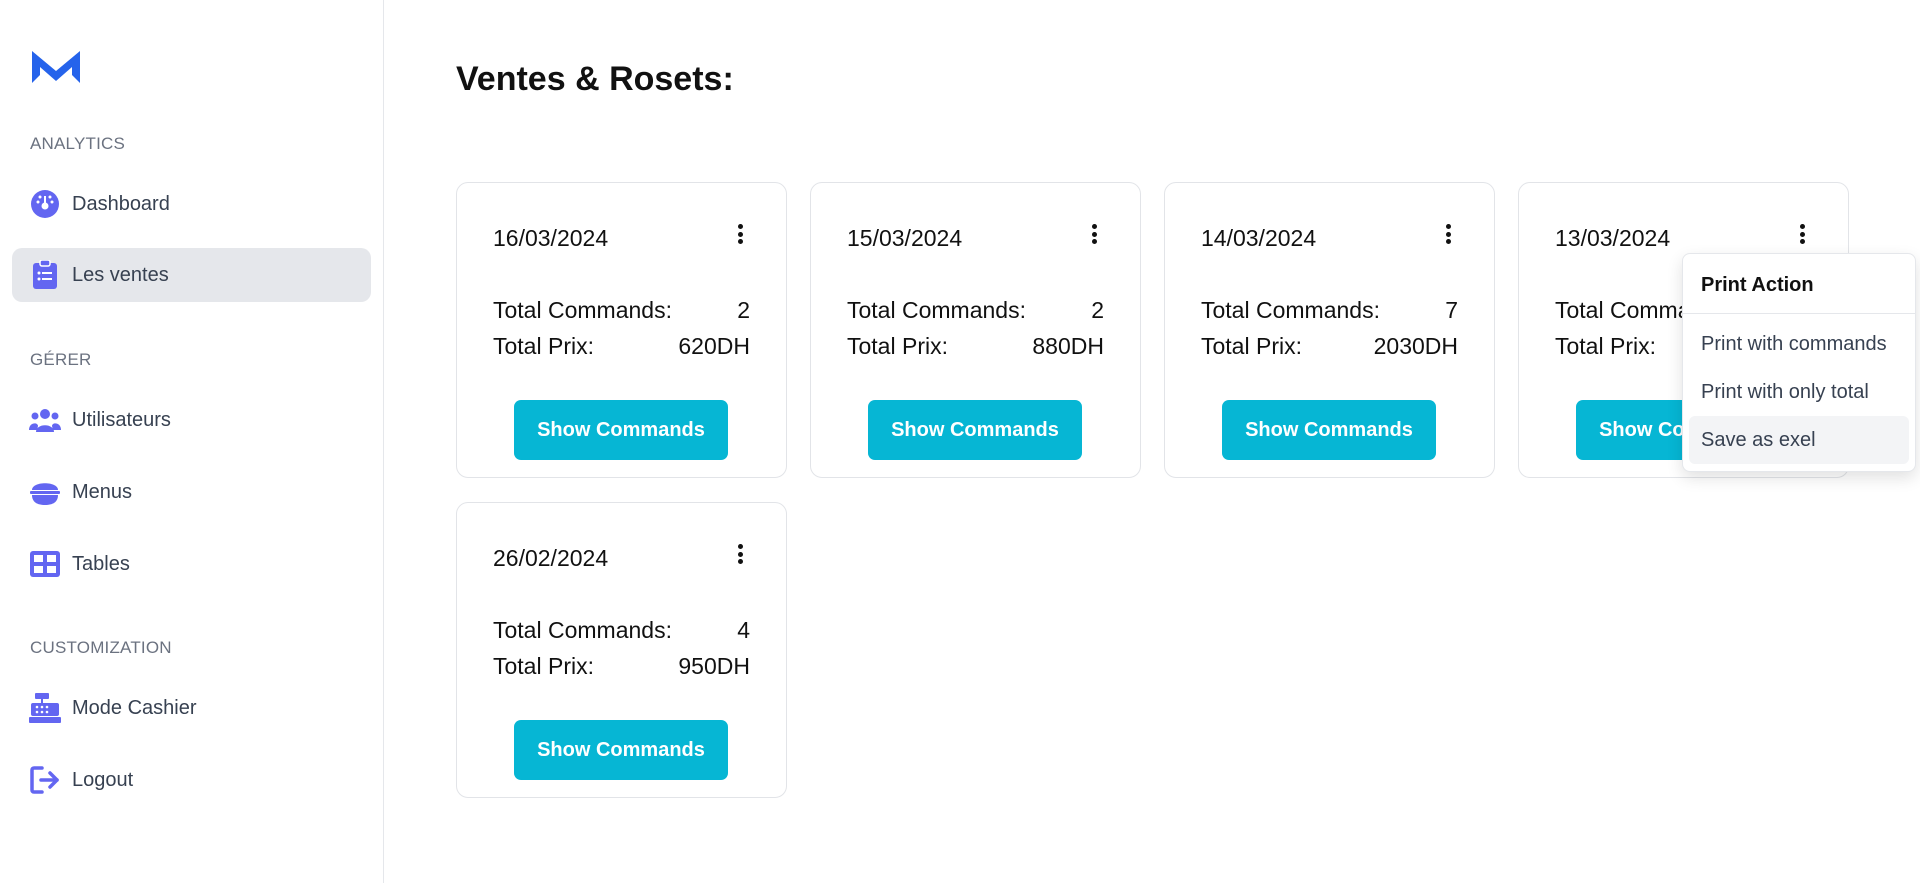  What do you see at coordinates (191, 780) in the screenshot?
I see `sidebar-item-logout: Logout` at bounding box center [191, 780].